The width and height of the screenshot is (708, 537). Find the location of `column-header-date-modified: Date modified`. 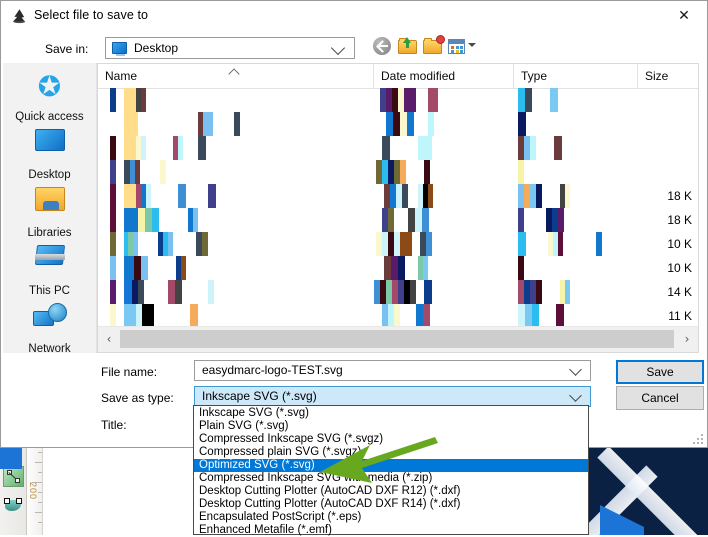

column-header-date-modified: Date modified is located at coordinates (444, 76).